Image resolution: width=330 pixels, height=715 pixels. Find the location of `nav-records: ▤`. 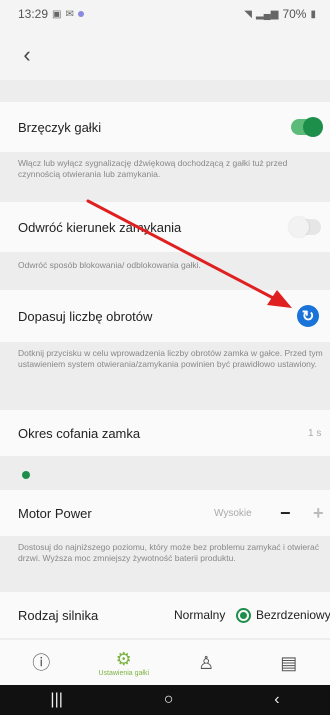

nav-records: ▤ is located at coordinates (289, 663).